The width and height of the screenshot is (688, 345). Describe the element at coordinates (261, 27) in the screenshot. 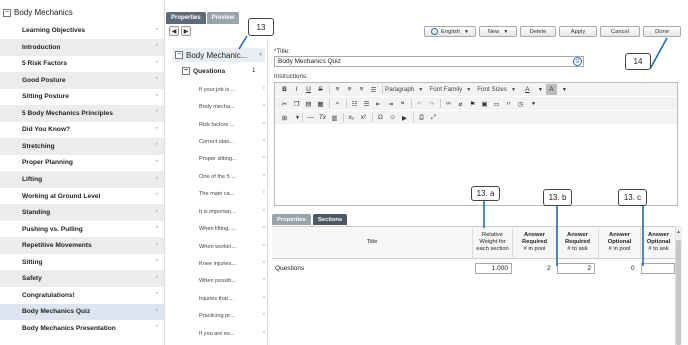

I see `callout-13: 13` at that location.